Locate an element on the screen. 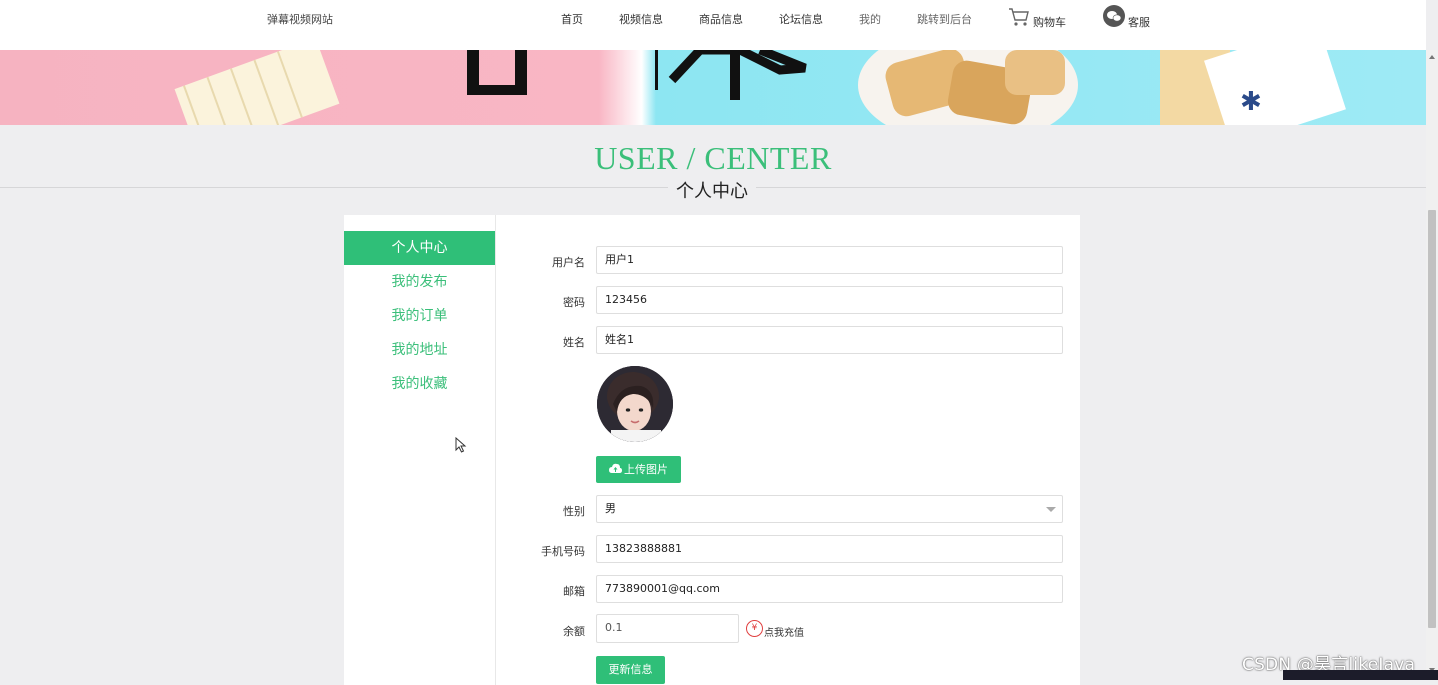 The width and height of the screenshot is (1438, 685). section-subtitle: 个人中心 is located at coordinates (712, 190).